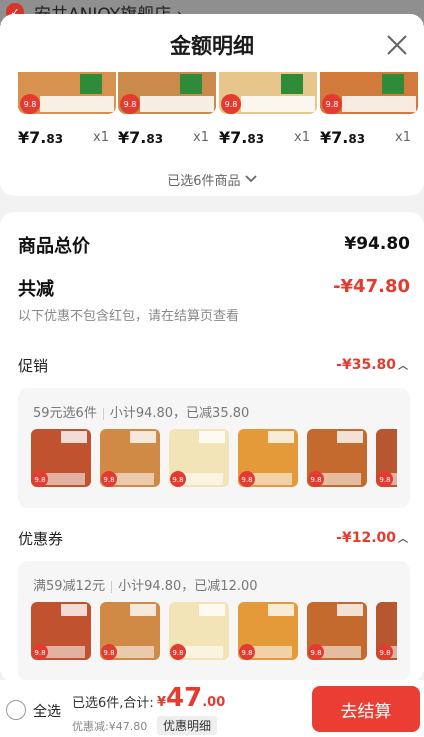 Image resolution: width=424 pixels, height=737 pixels. Describe the element at coordinates (251, 179) in the screenshot. I see `chevron-down-icon` at that location.